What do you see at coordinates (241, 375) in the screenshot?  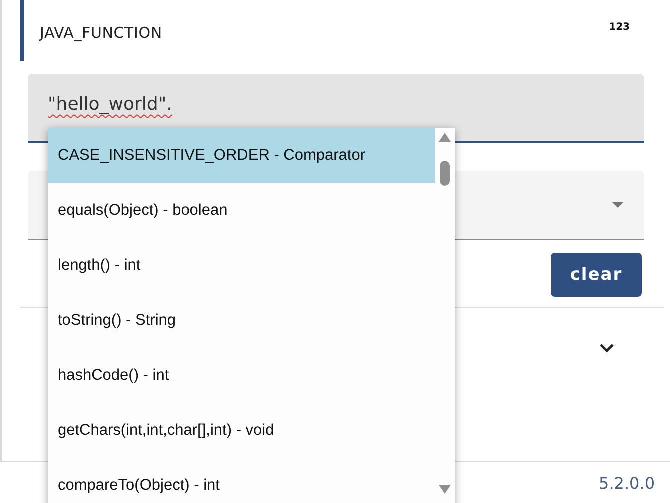 I see `suggestion-item: hashCode() - int` at bounding box center [241, 375].